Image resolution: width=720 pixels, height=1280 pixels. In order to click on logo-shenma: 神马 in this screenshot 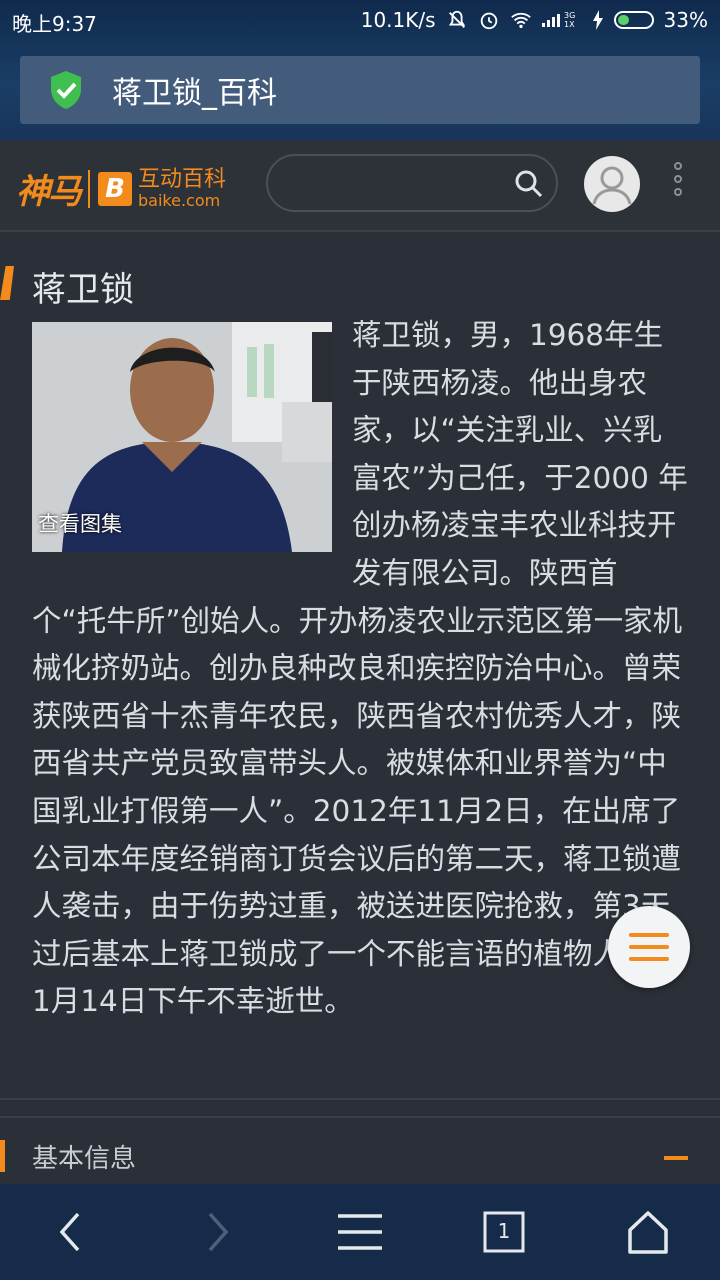, I will do `click(49, 192)`.